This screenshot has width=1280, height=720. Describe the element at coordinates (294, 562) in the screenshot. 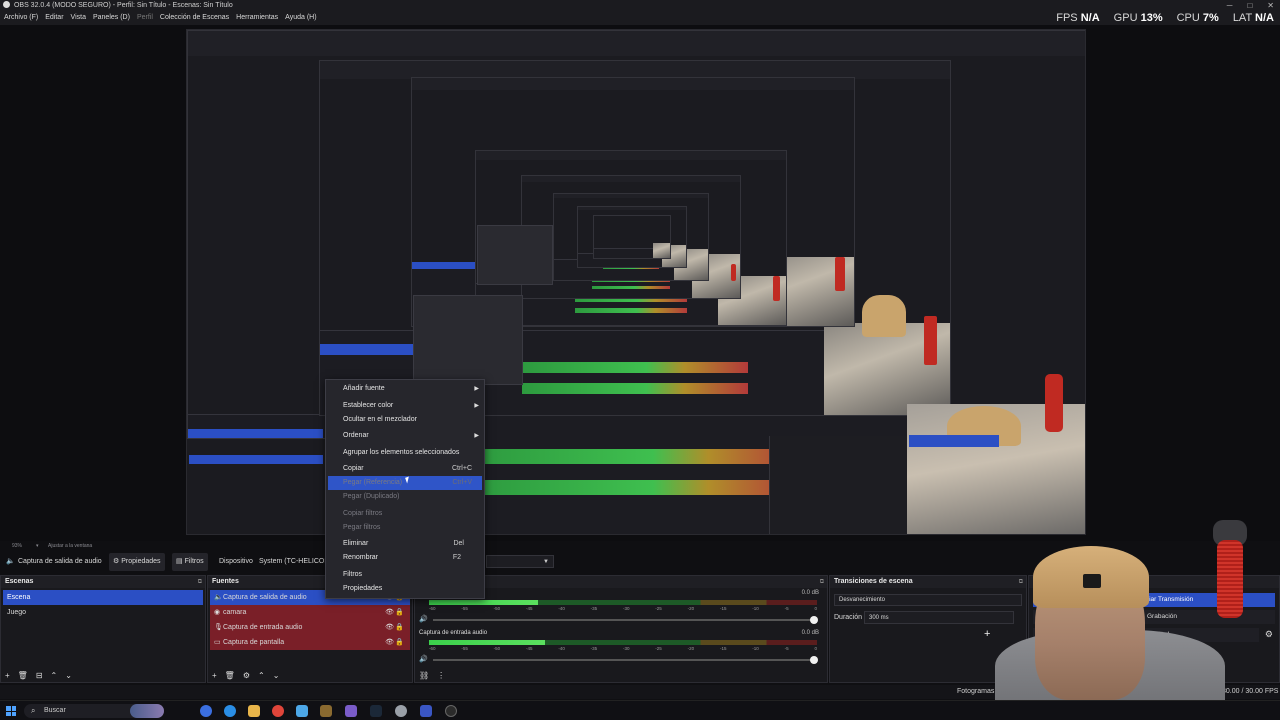

I see `device-value: System (TC-HELICON` at that location.